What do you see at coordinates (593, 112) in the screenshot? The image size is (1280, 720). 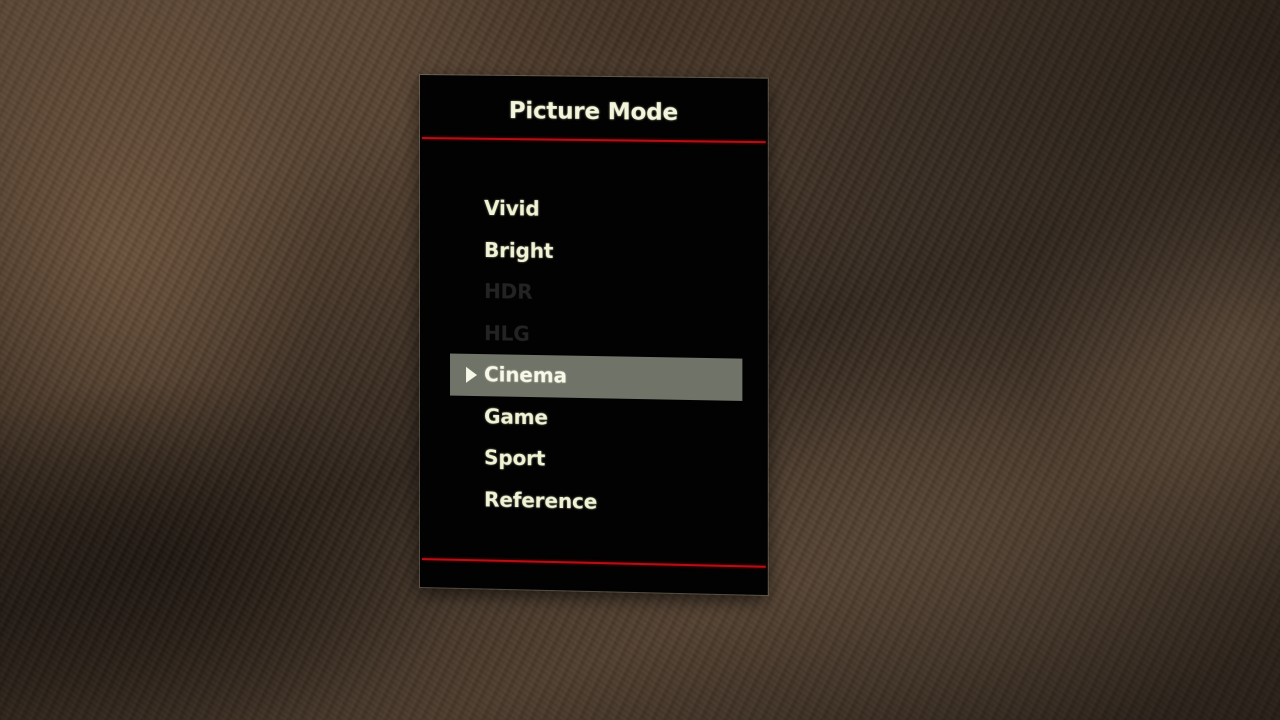 I see `osd-title: Picture Mode` at bounding box center [593, 112].